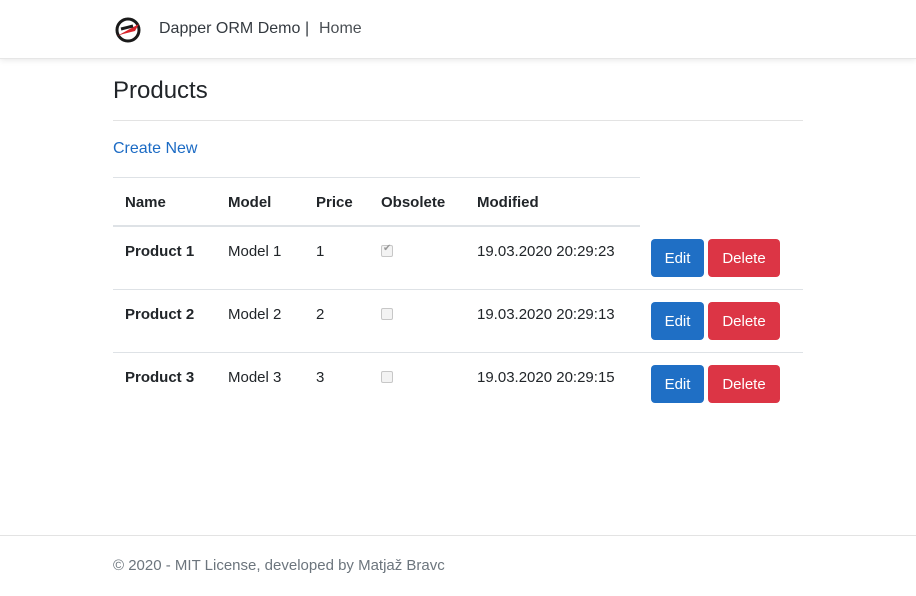 The width and height of the screenshot is (916, 596). What do you see at coordinates (458, 29) in the screenshot?
I see `navbar: Dapper ORM Demo | Home` at bounding box center [458, 29].